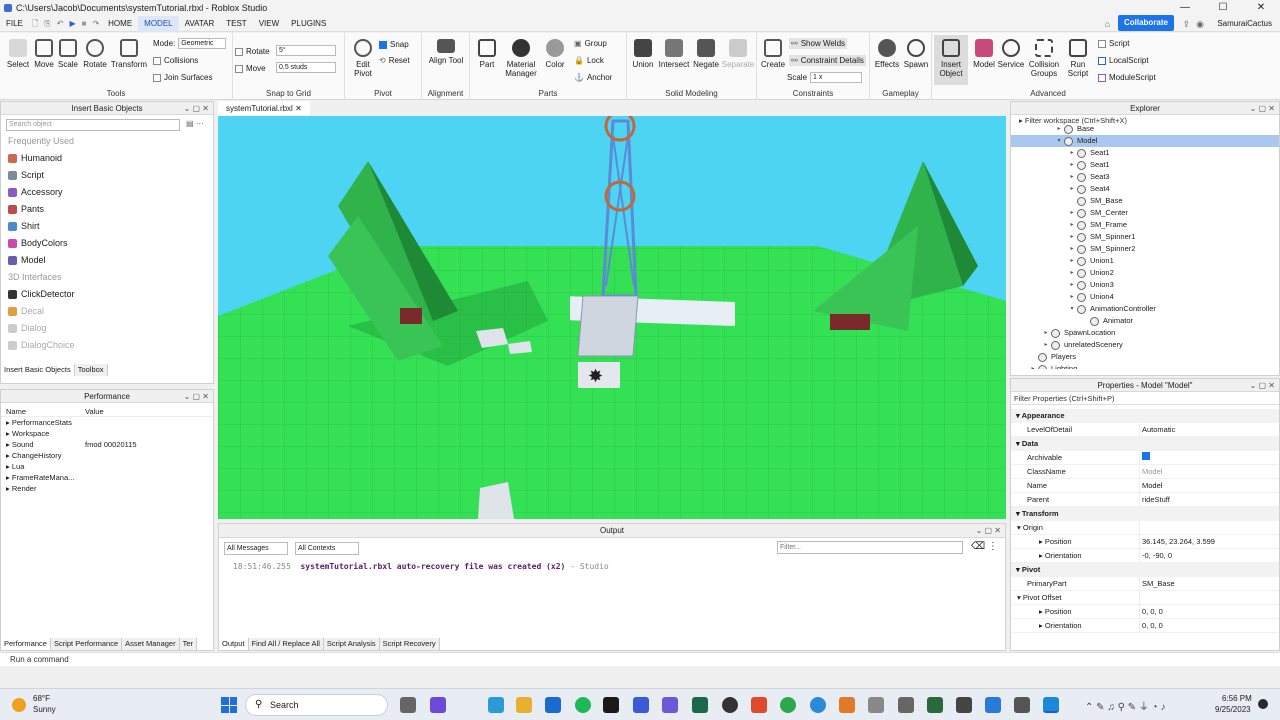  I want to click on negate-tool: Negate, so click(706, 54).